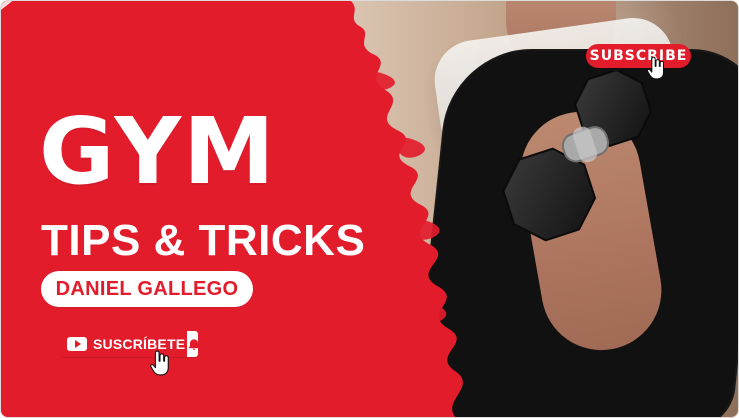 The height and width of the screenshot is (418, 739). I want to click on youtube-icon, so click(77, 344).